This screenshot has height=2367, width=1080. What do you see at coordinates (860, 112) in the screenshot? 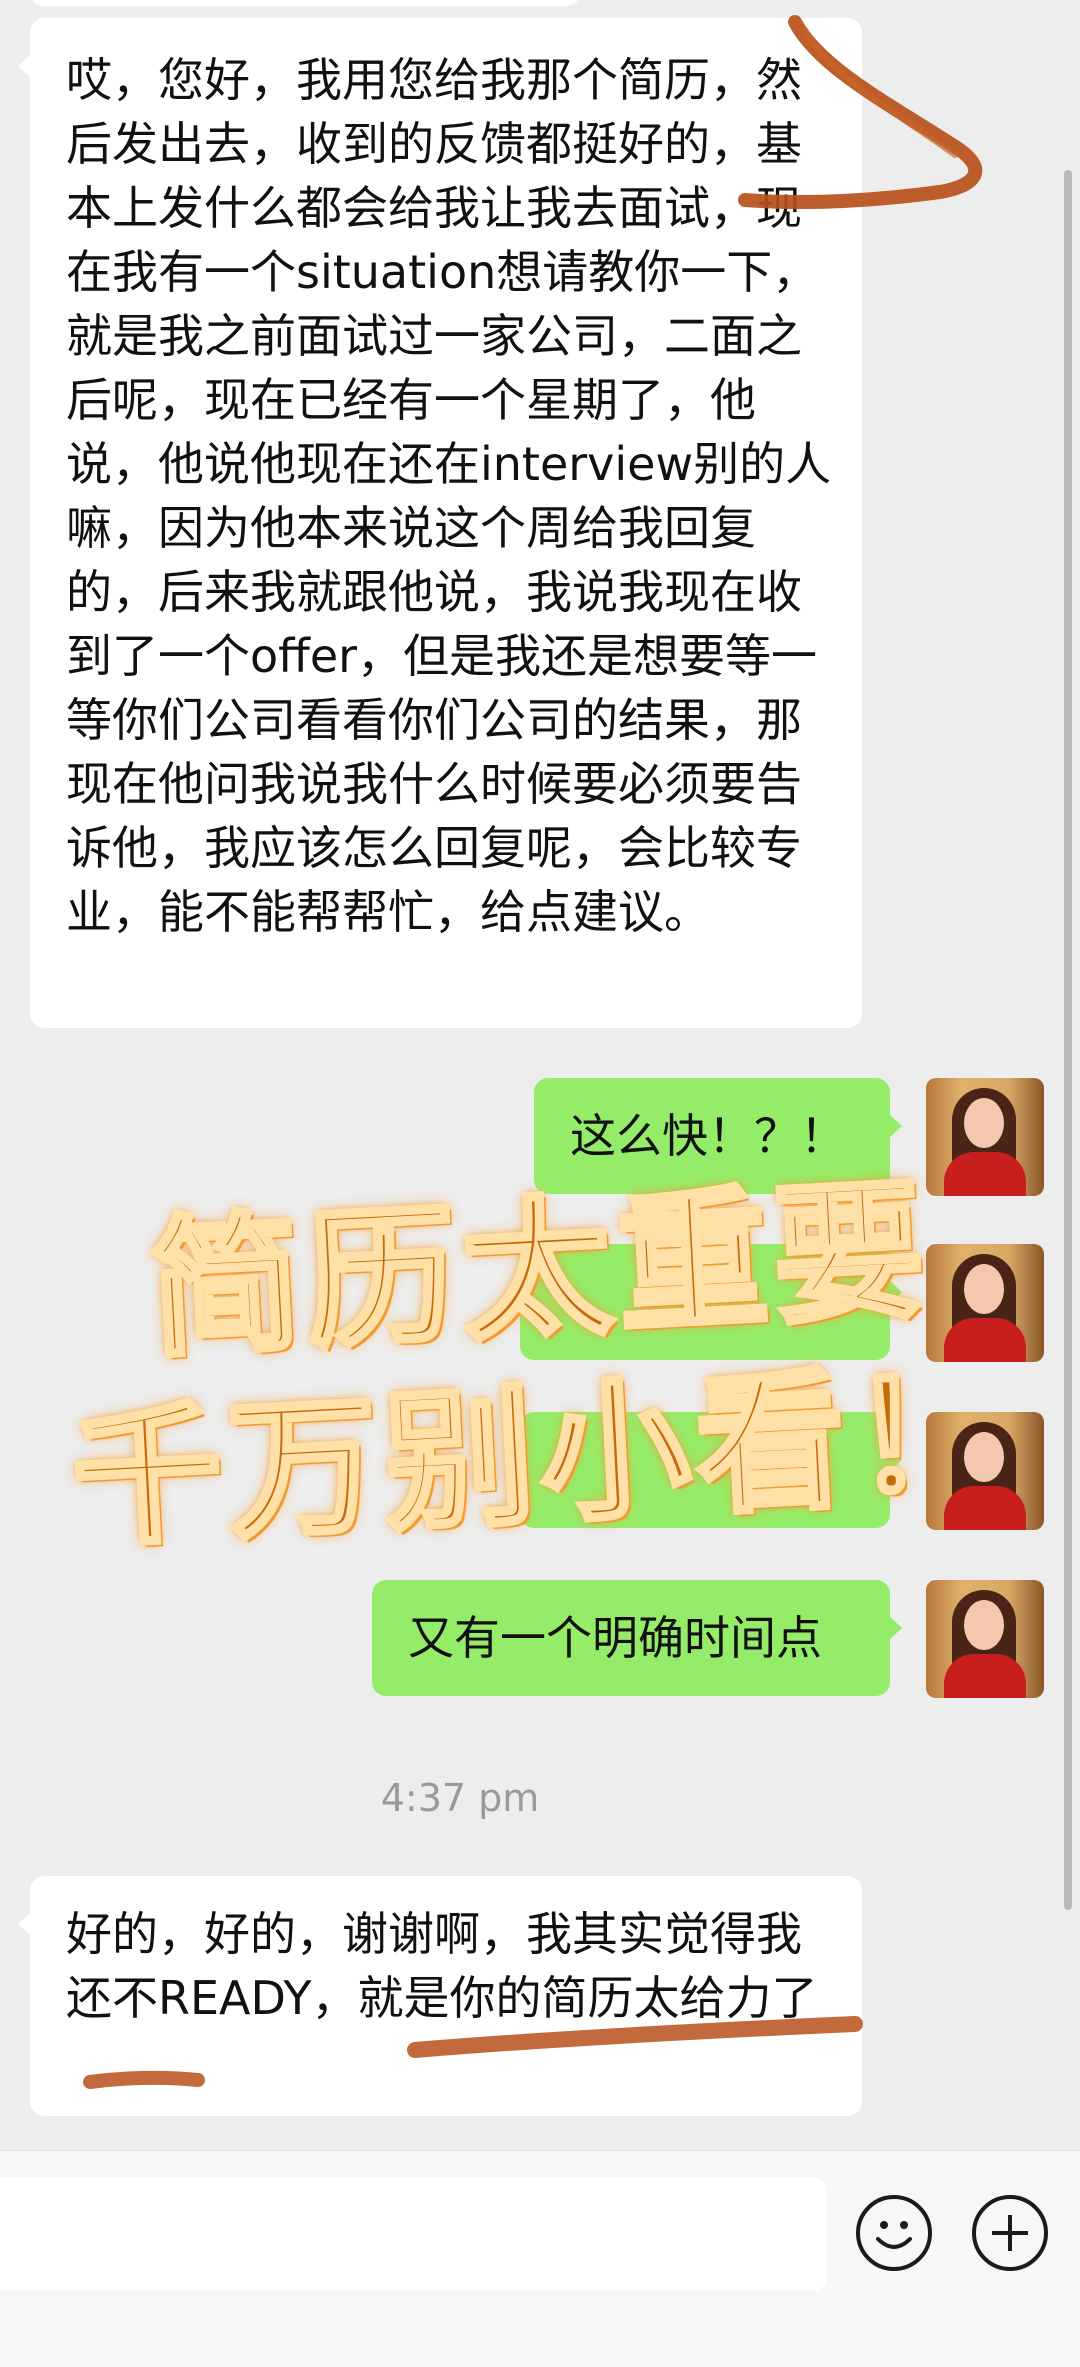
I see `pen-arrow-annotation` at bounding box center [860, 112].